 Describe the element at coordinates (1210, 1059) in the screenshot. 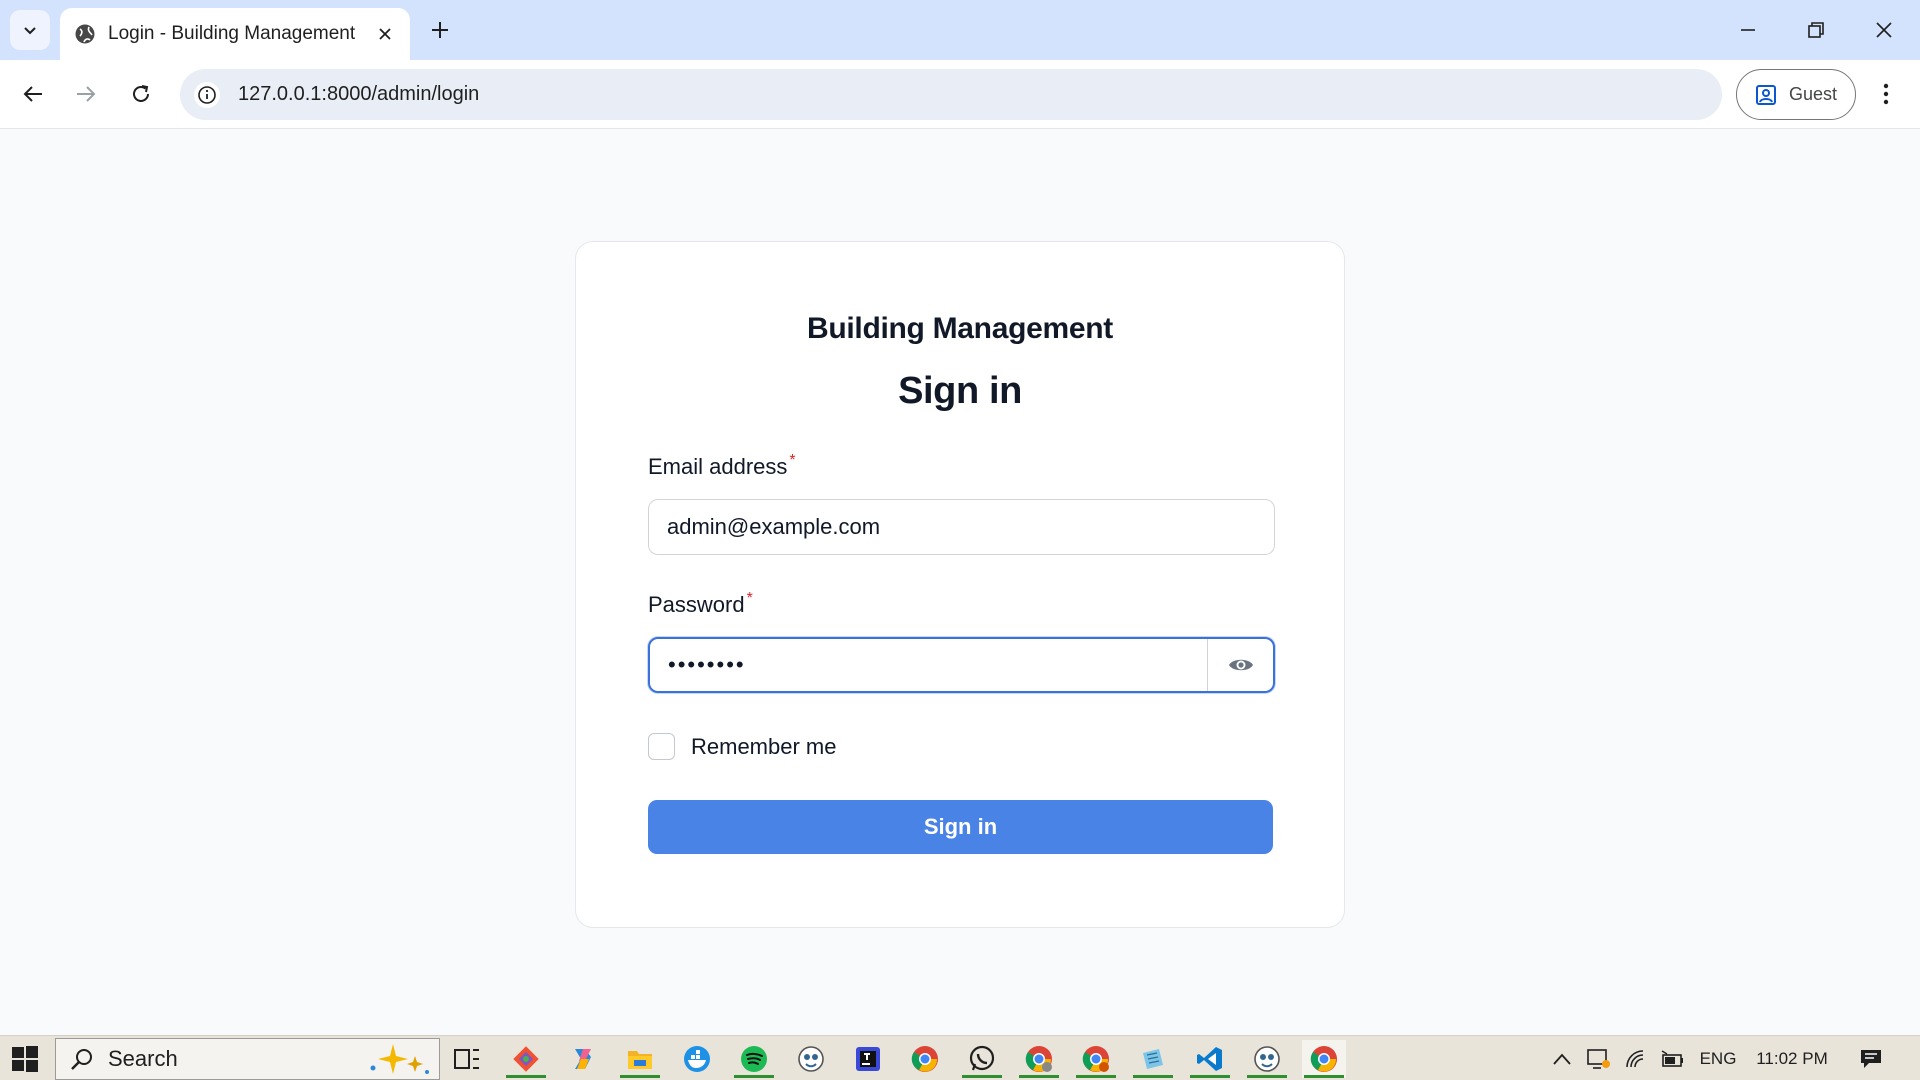

I see `vscode-icon` at that location.